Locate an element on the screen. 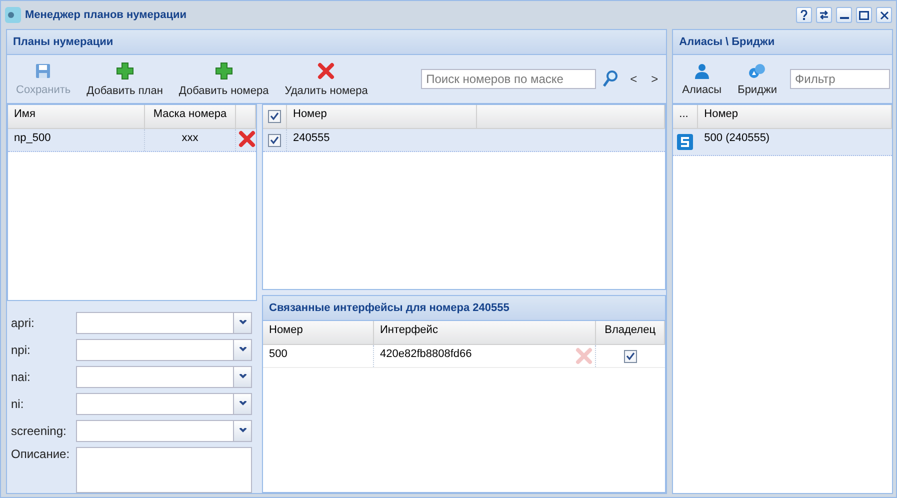 The width and height of the screenshot is (897, 498). person-icon is located at coordinates (702, 70).